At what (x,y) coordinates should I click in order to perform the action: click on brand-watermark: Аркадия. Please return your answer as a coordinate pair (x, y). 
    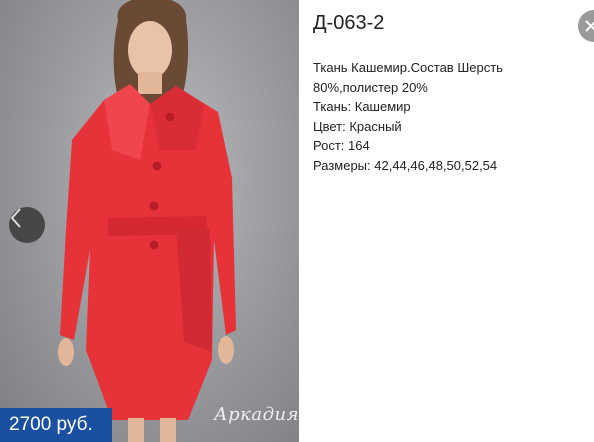
    Looking at the image, I should click on (256, 414).